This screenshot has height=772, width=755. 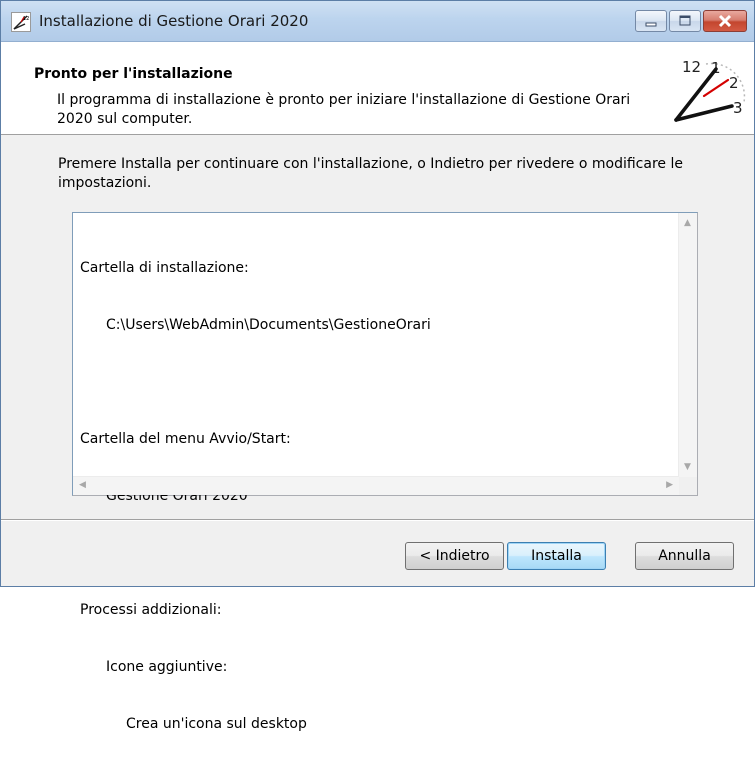 I want to click on scrollbar-corner, so click(x=688, y=486).